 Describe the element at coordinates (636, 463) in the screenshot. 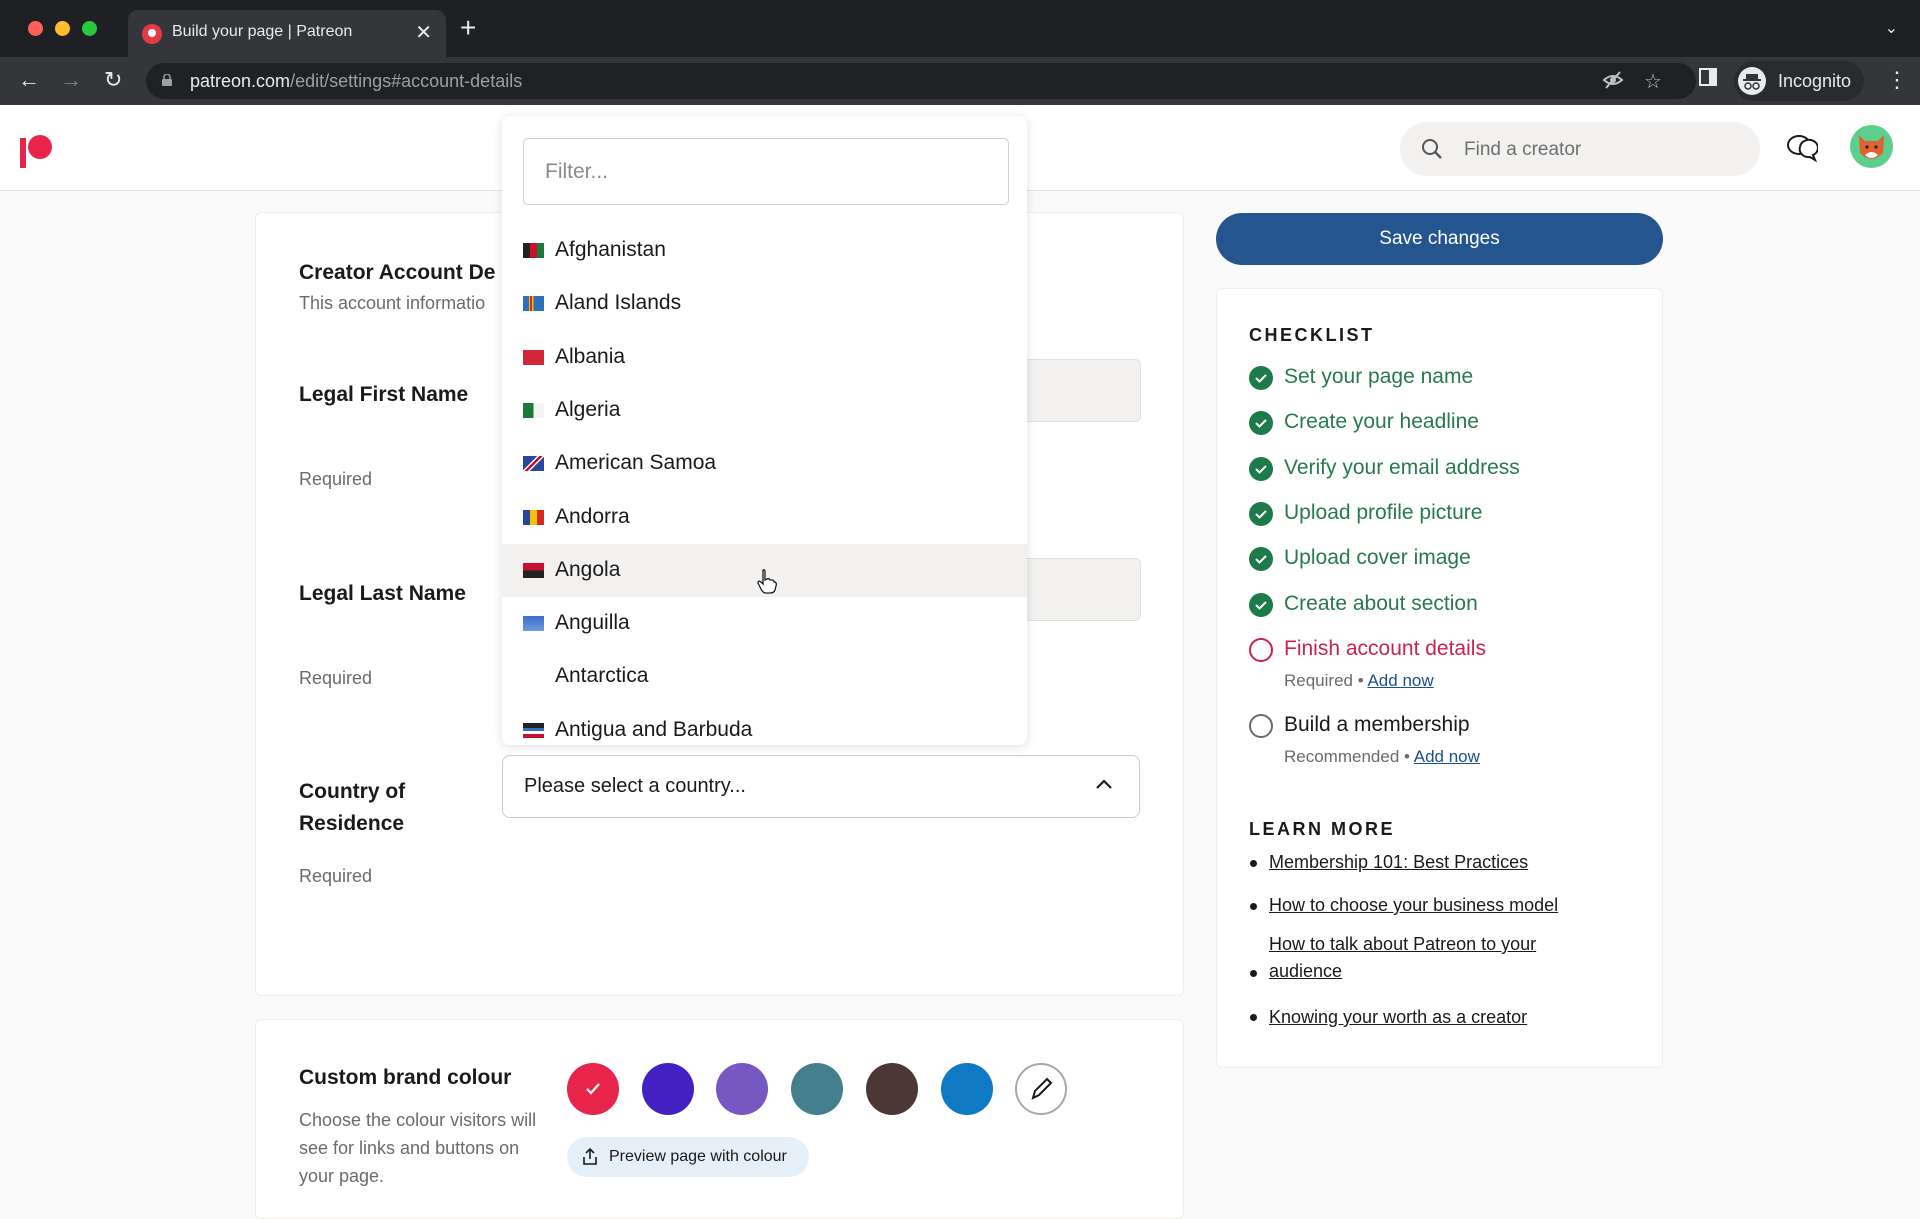

I see `country-option-label: American Samoa` at that location.